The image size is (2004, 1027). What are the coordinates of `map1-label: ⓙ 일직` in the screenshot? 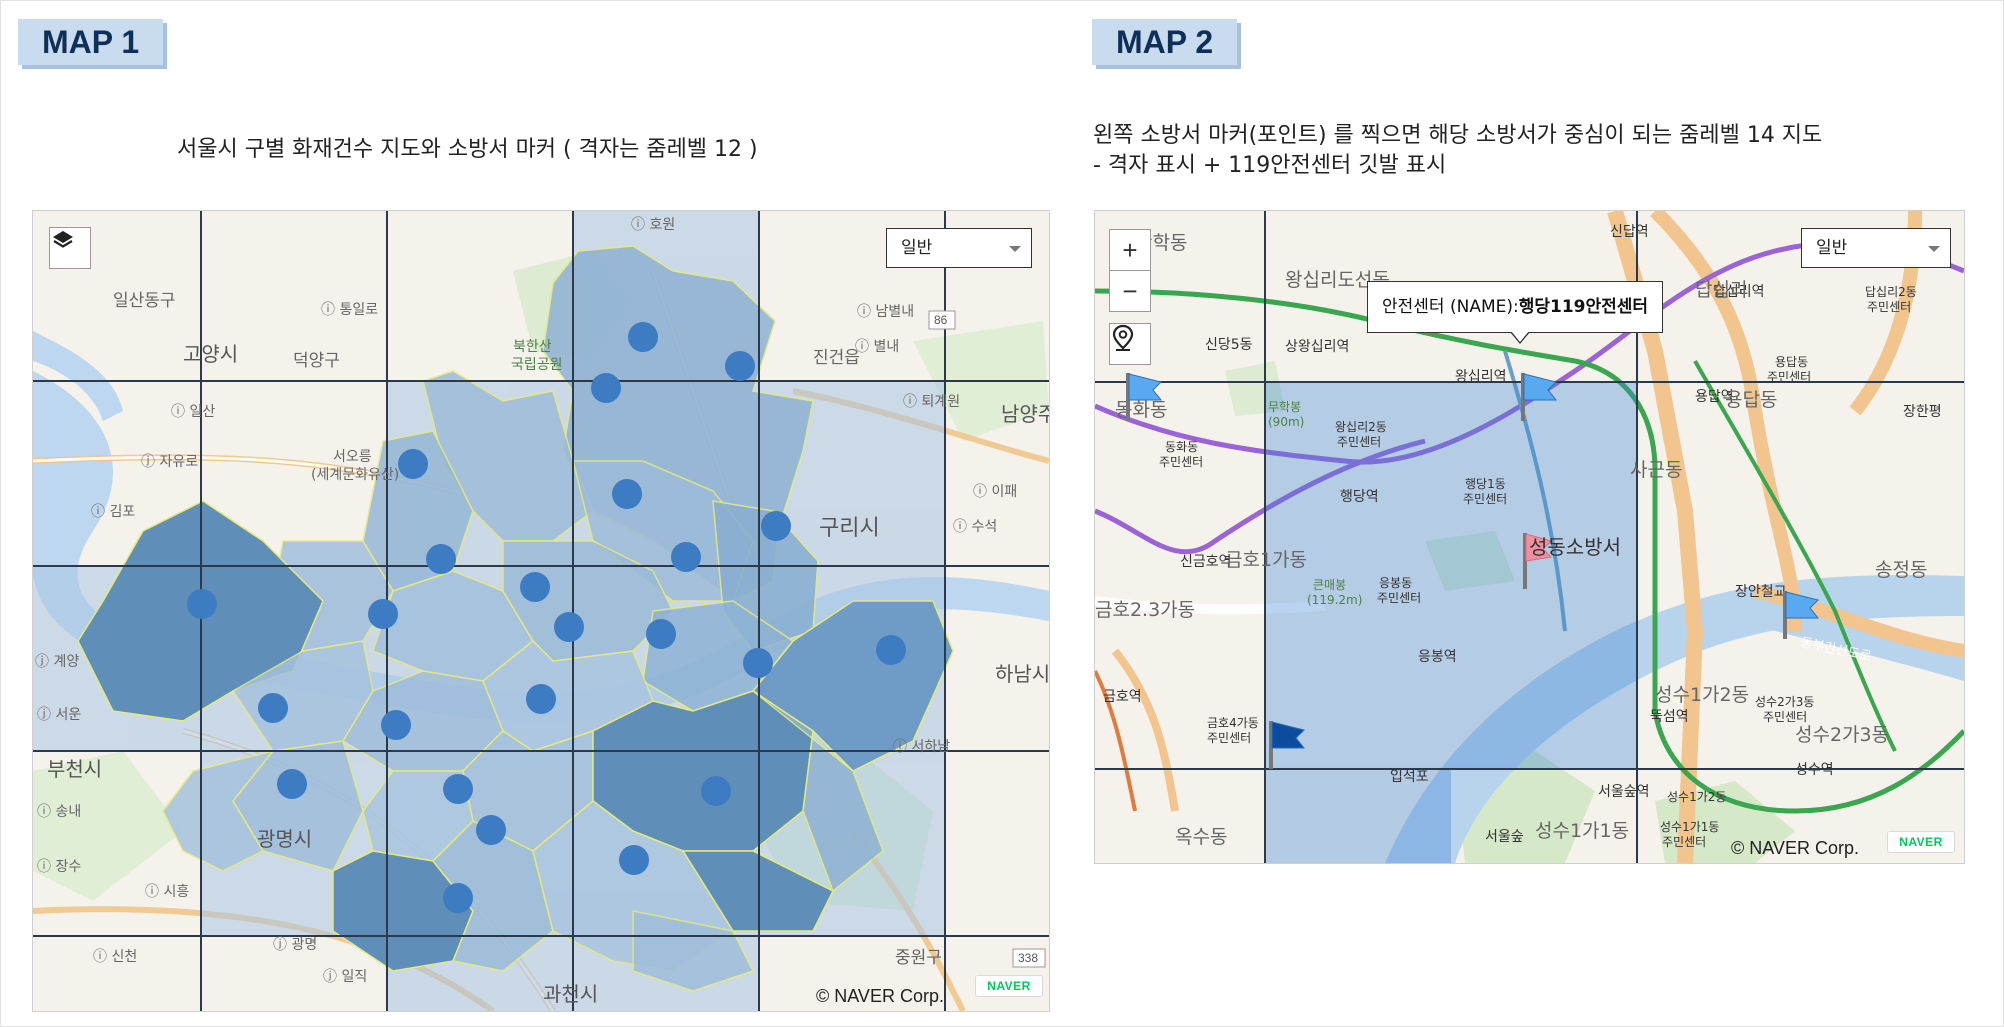 It's located at (345, 977).